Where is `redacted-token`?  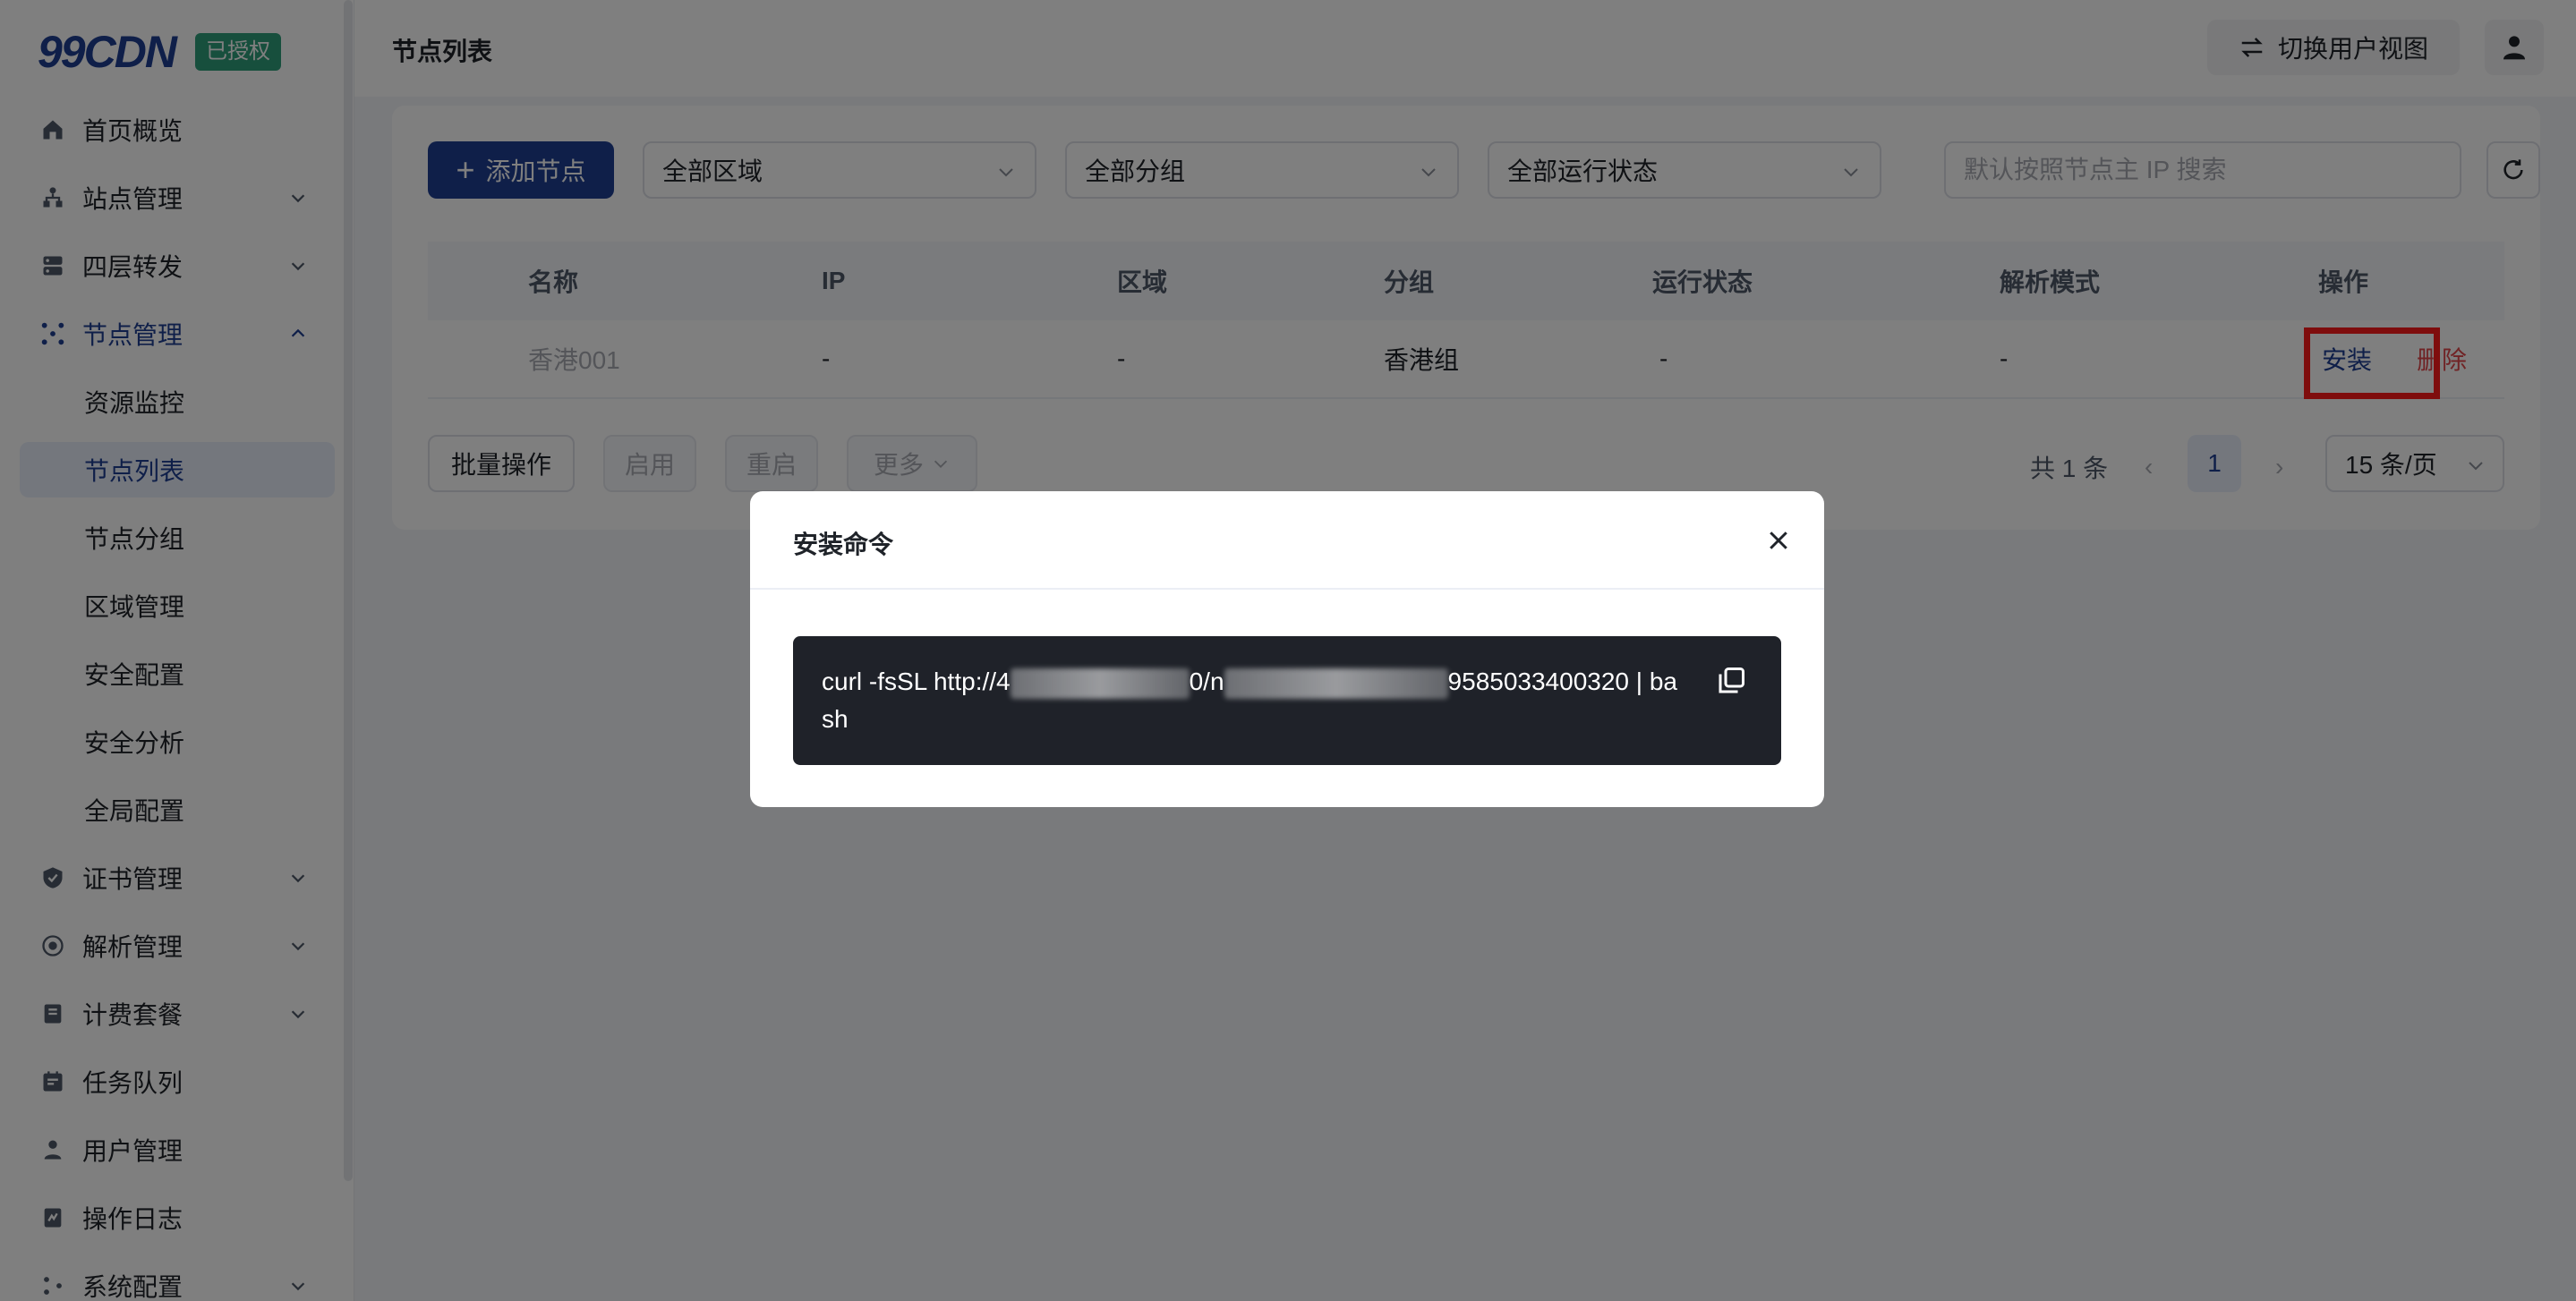
redacted-token is located at coordinates (1336, 683).